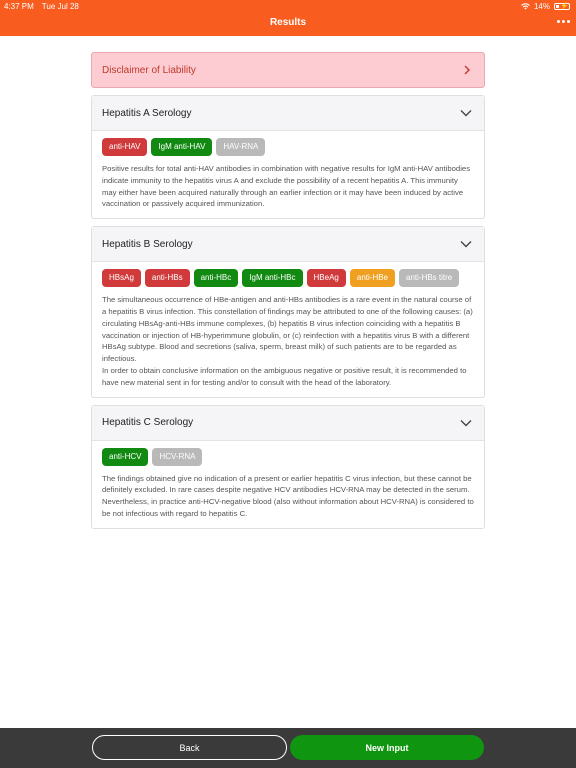 The width and height of the screenshot is (576, 768). Describe the element at coordinates (167, 278) in the screenshot. I see `marker-tag: anti-HBs` at that location.